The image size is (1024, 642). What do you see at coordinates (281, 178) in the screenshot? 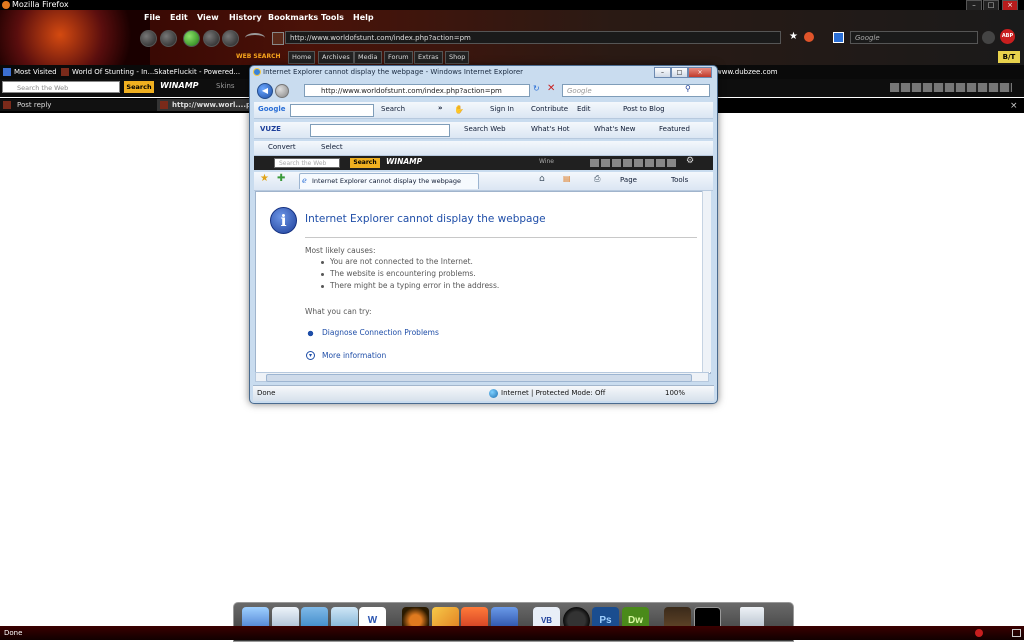
I see `add-favorites-icon: ✚` at bounding box center [281, 178].